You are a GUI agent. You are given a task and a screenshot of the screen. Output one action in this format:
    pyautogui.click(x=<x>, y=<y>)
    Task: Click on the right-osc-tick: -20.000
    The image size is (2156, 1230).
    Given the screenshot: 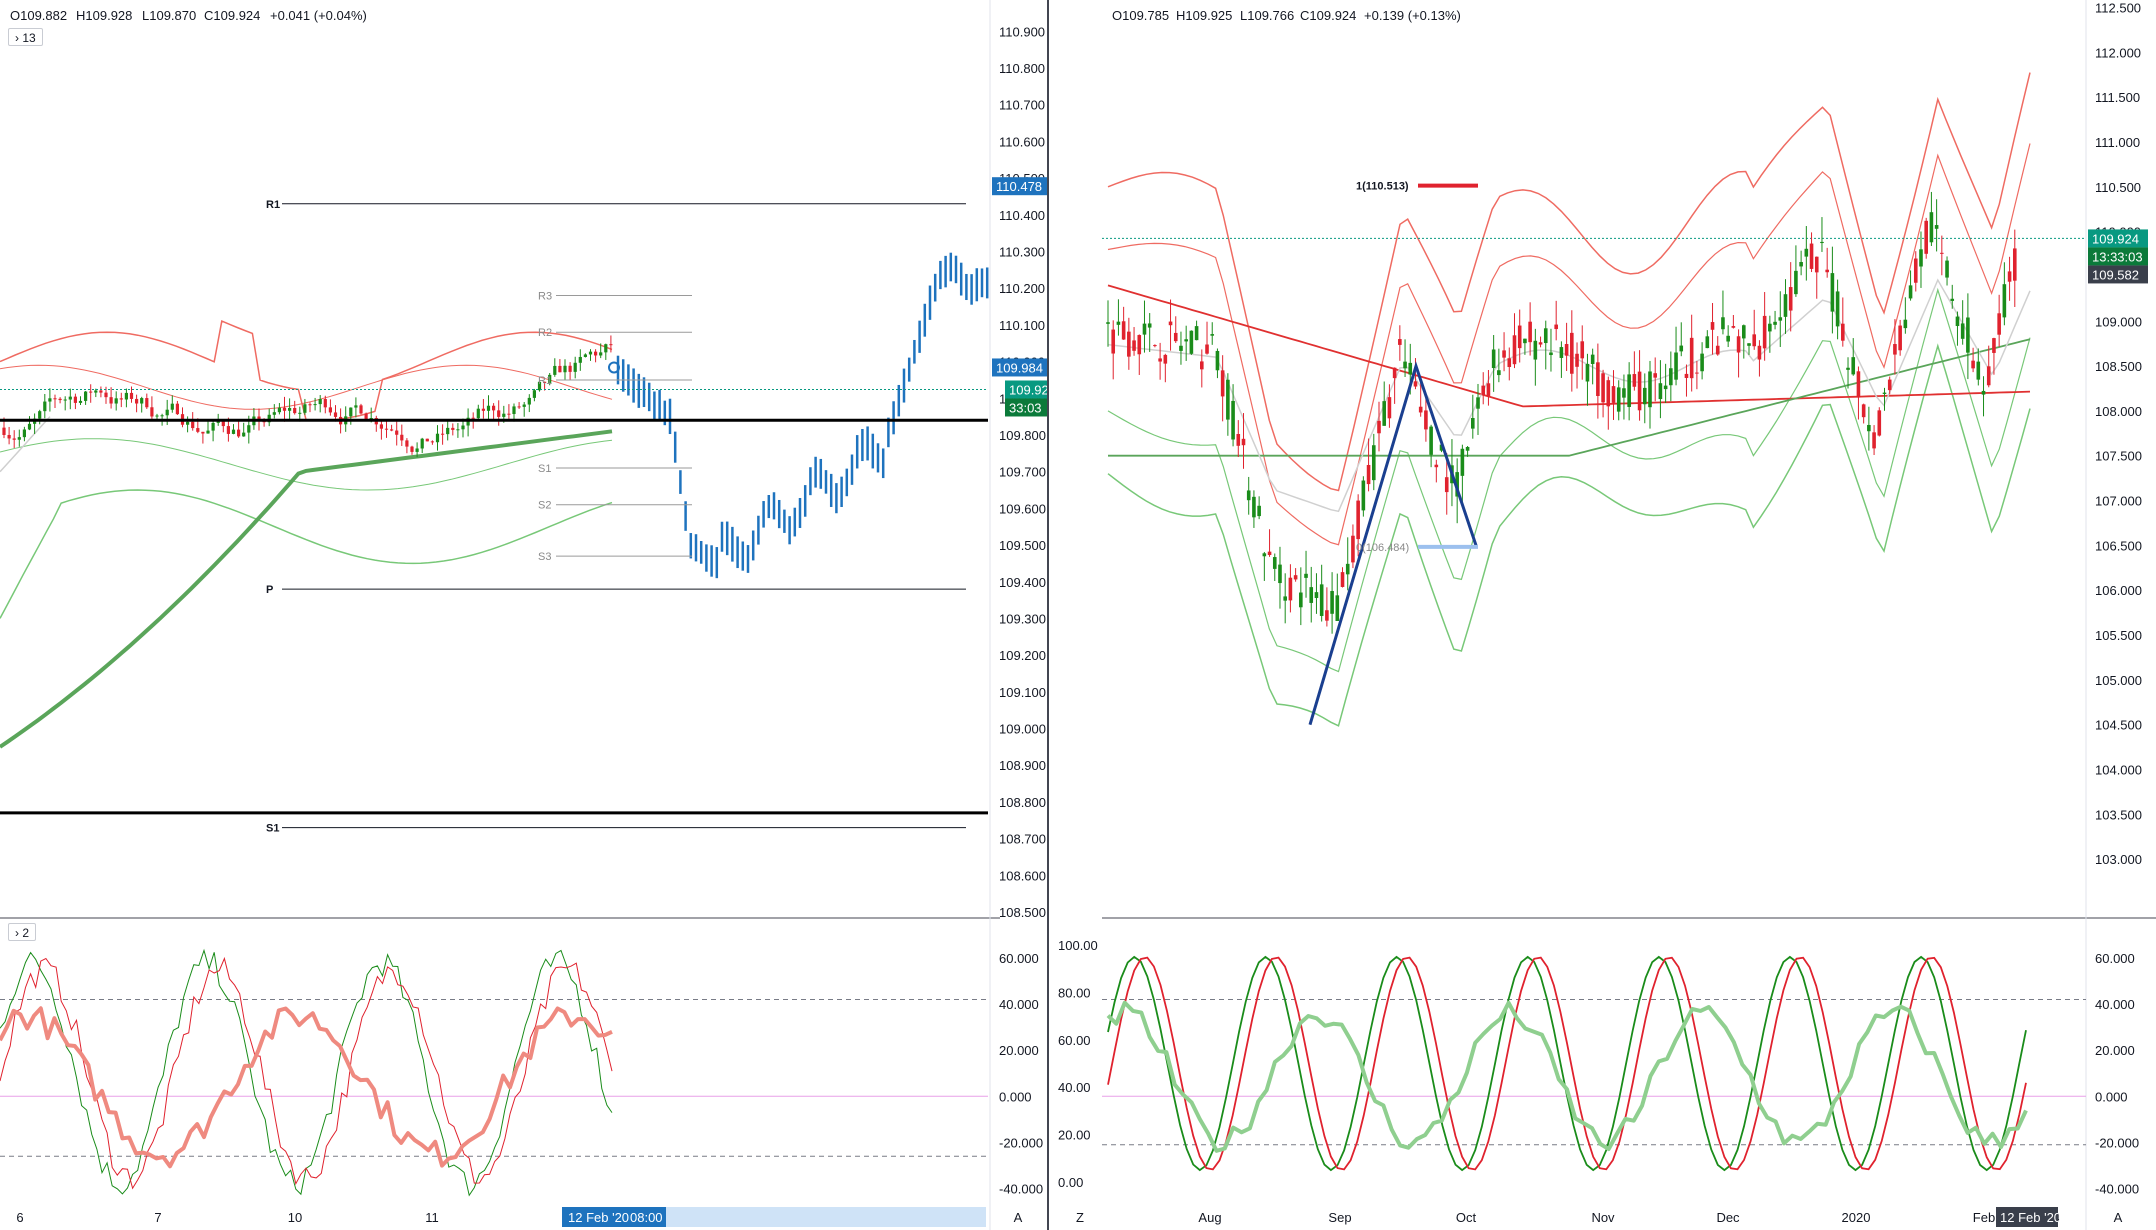 What is the action you would take?
    pyautogui.click(x=2117, y=1142)
    